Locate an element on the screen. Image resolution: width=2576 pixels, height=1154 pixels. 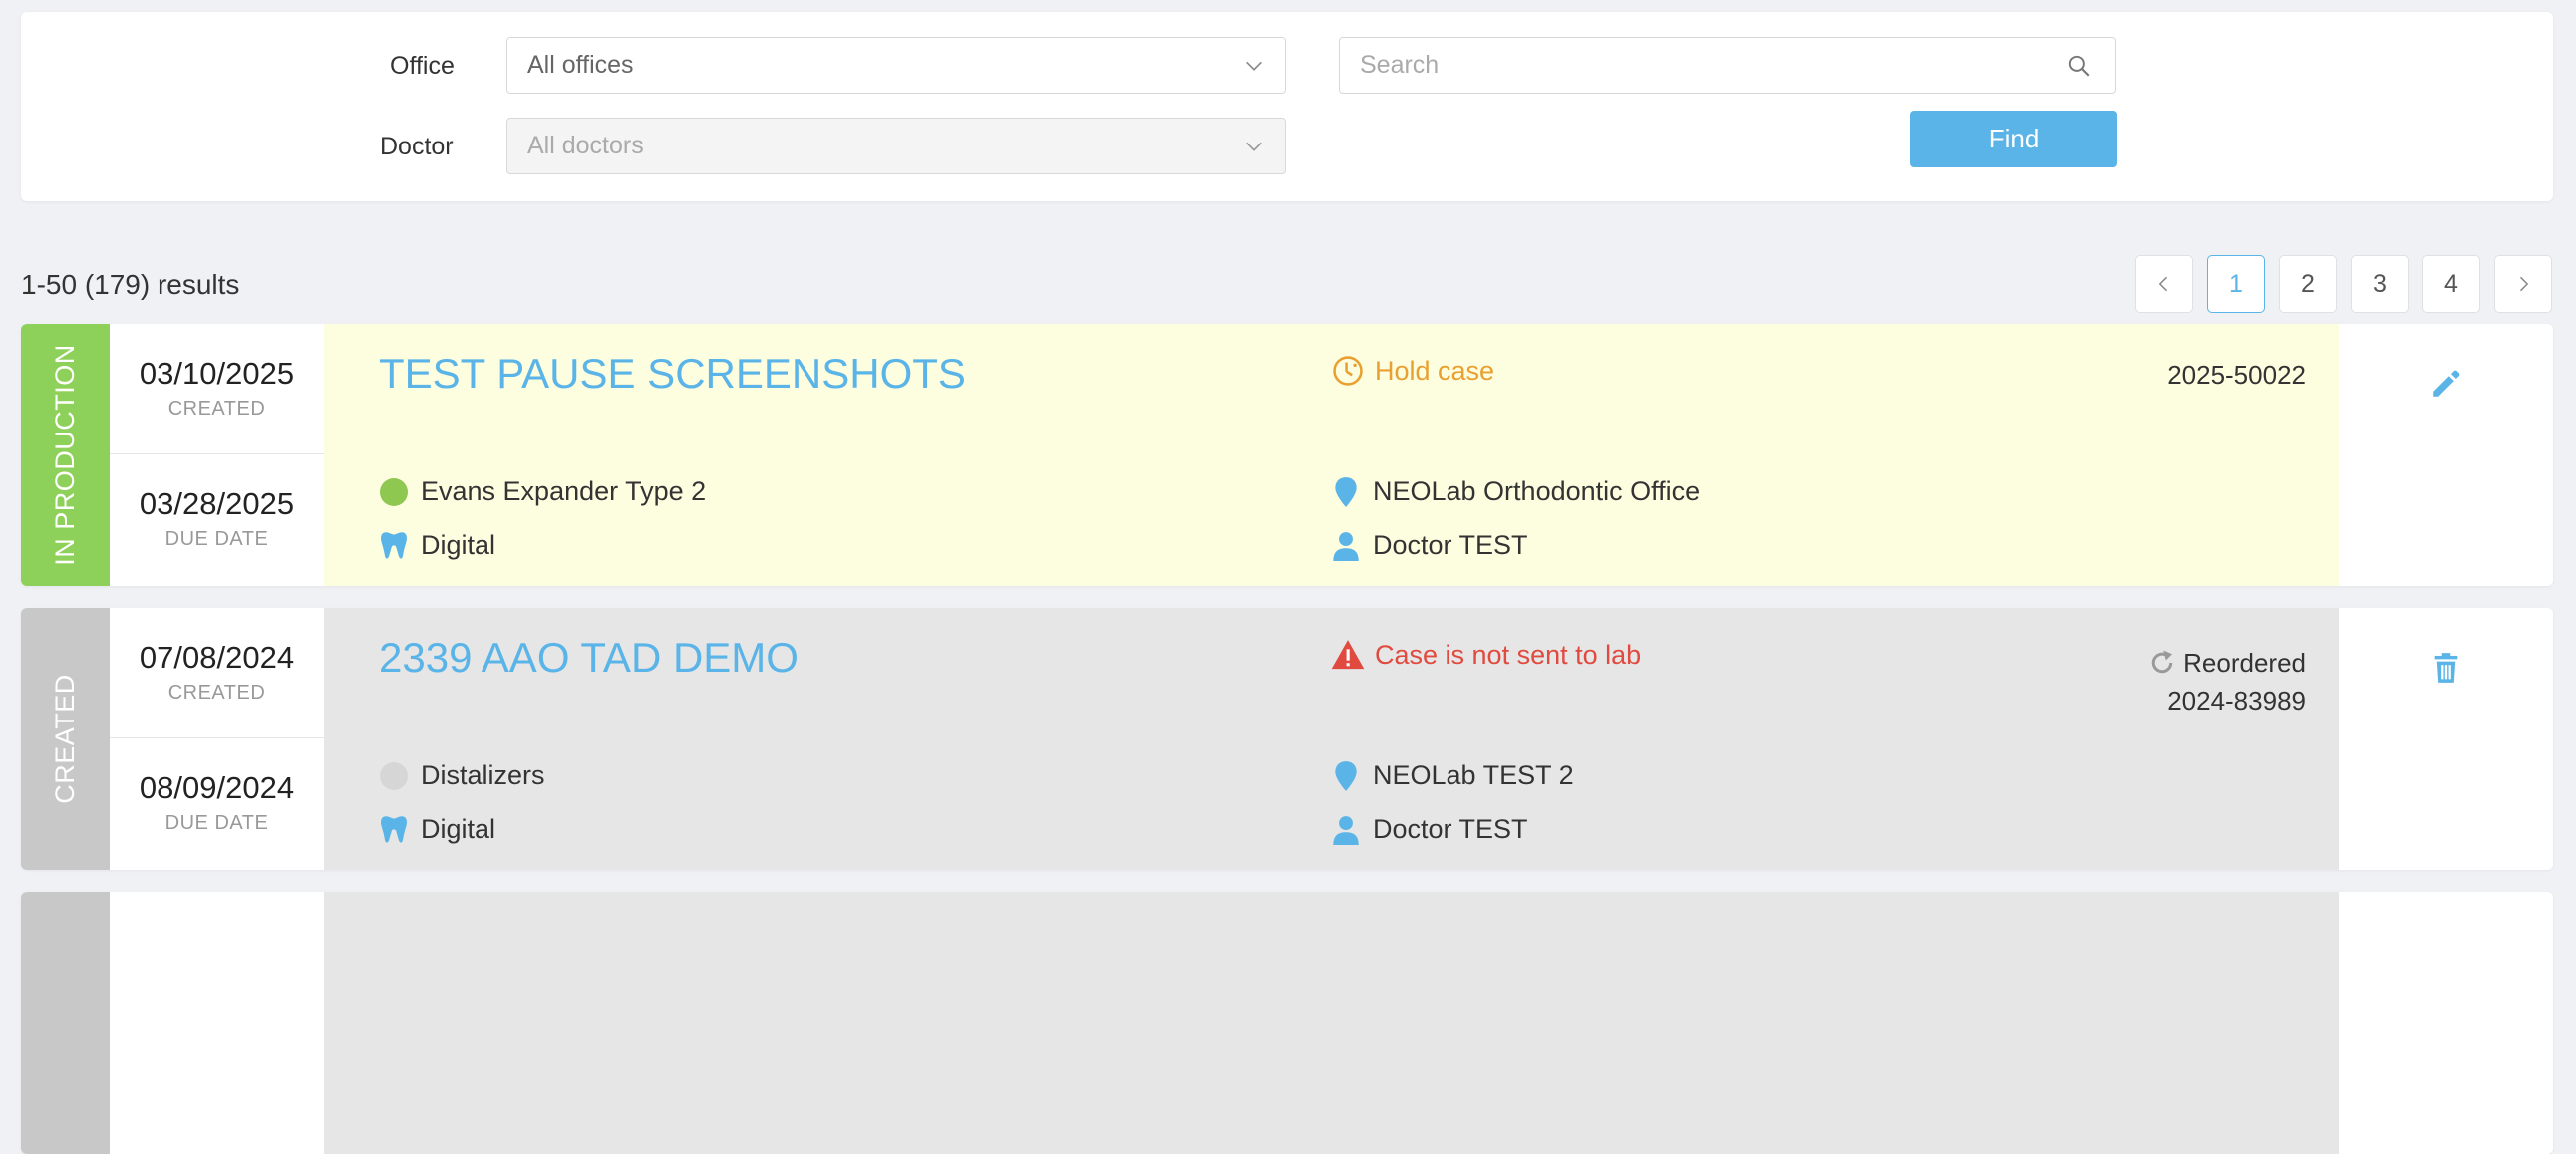
case-dates is located at coordinates (217, 1023).